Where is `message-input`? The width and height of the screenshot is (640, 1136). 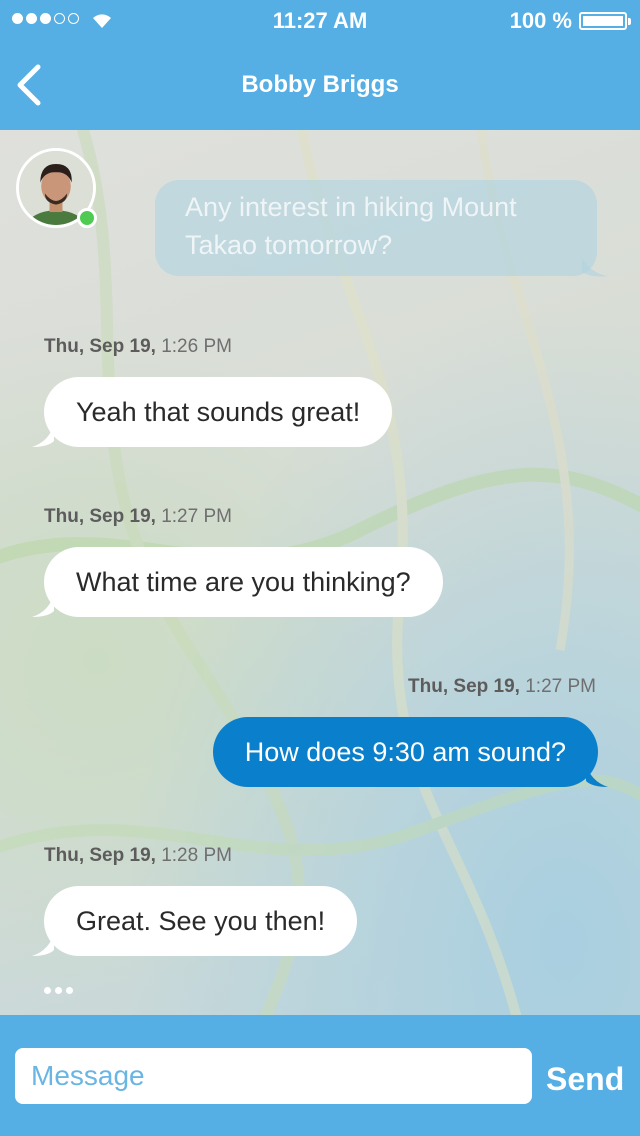
message-input is located at coordinates (273, 1076).